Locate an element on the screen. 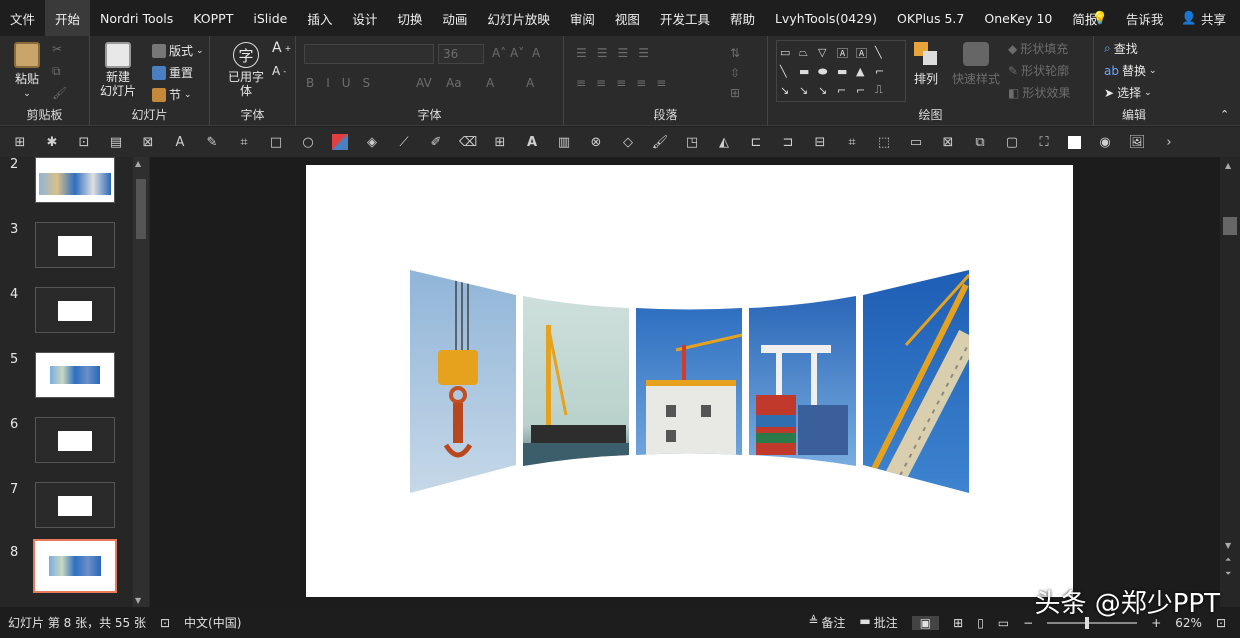  shape-a2-icon: 🄰 is located at coordinates (864, 53).